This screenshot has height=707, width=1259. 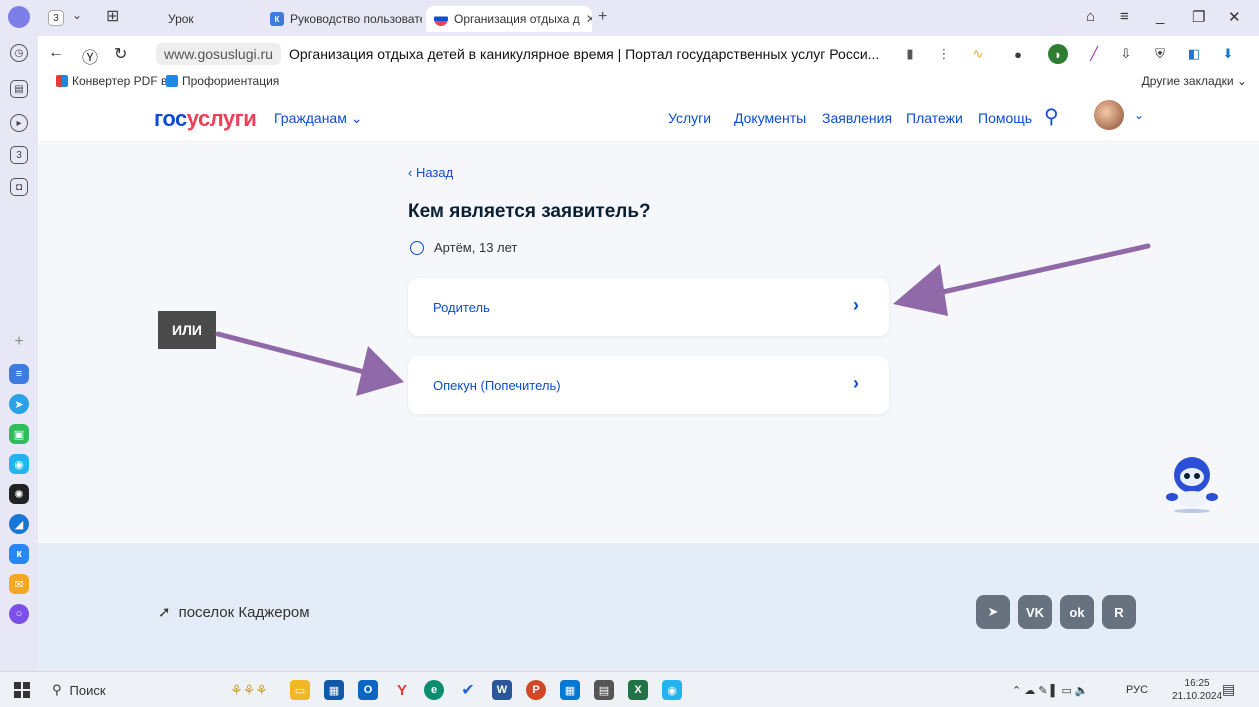 I want to click on tabs-grid-icon: ⊞, so click(x=112, y=16).